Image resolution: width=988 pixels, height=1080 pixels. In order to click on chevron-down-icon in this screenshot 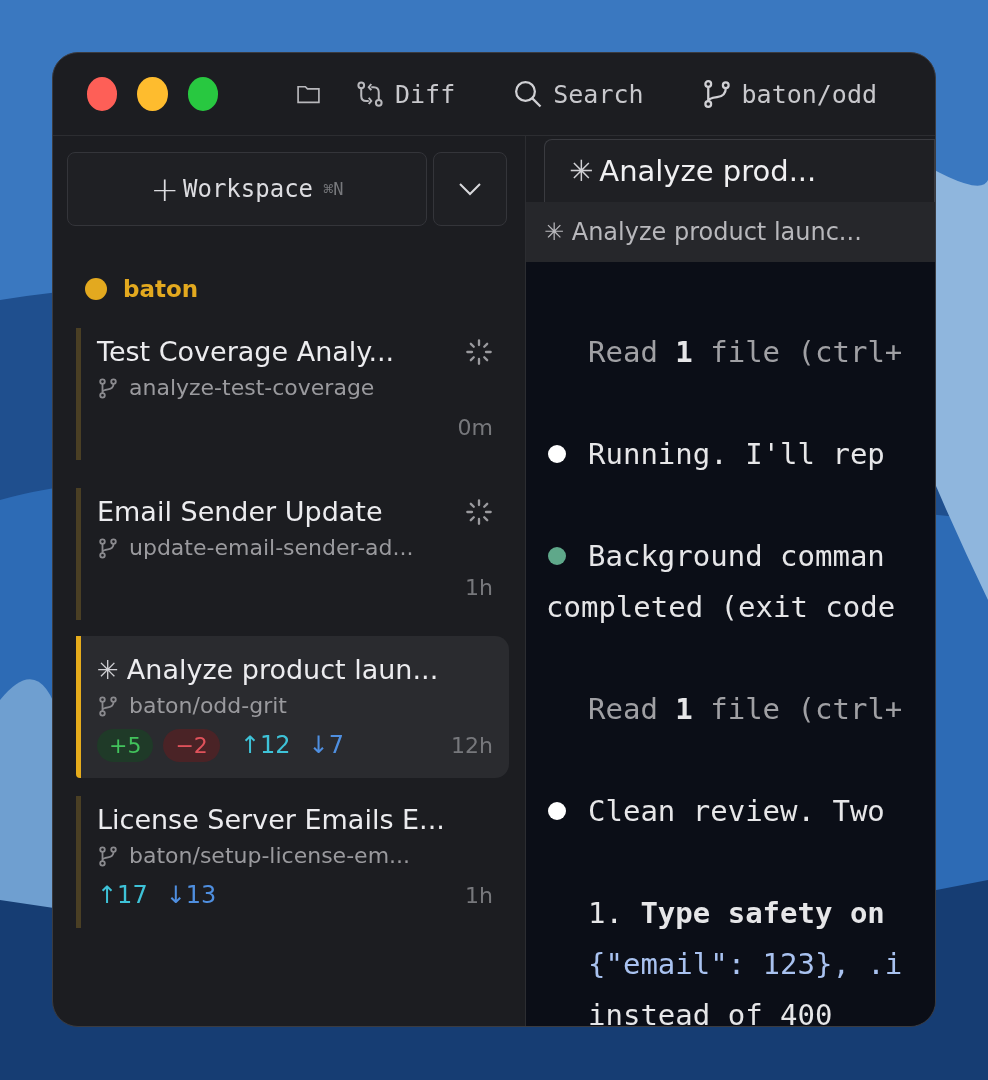, I will do `click(470, 189)`.